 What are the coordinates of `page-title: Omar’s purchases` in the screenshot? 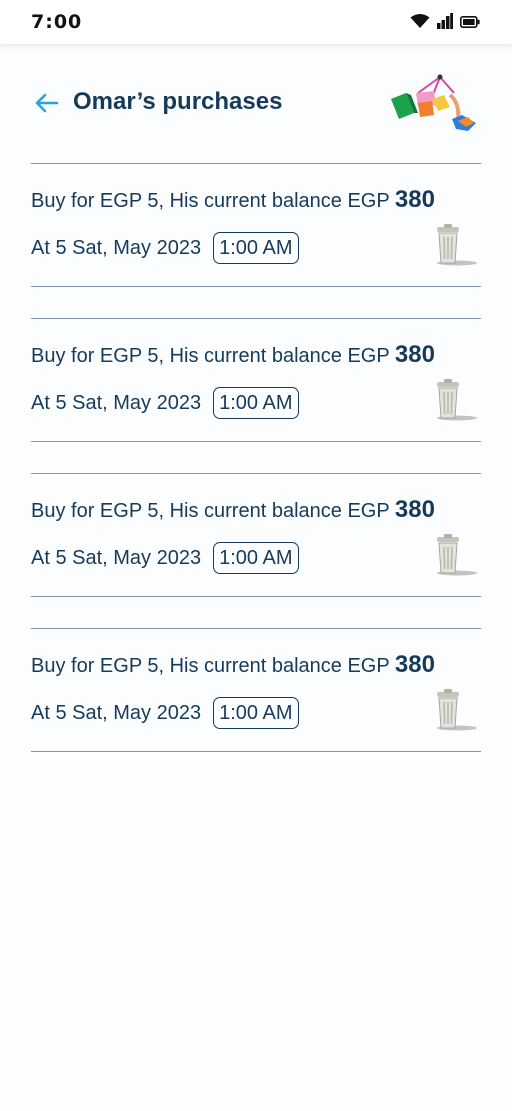 It's located at (178, 101).